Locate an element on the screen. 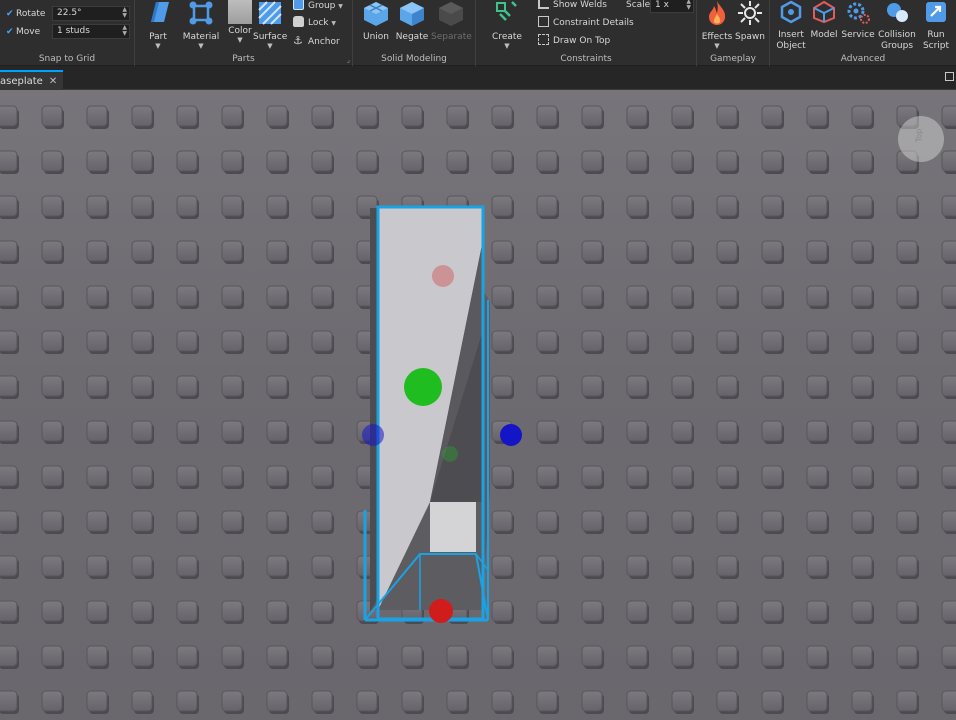  maximize-icon is located at coordinates (949, 76).